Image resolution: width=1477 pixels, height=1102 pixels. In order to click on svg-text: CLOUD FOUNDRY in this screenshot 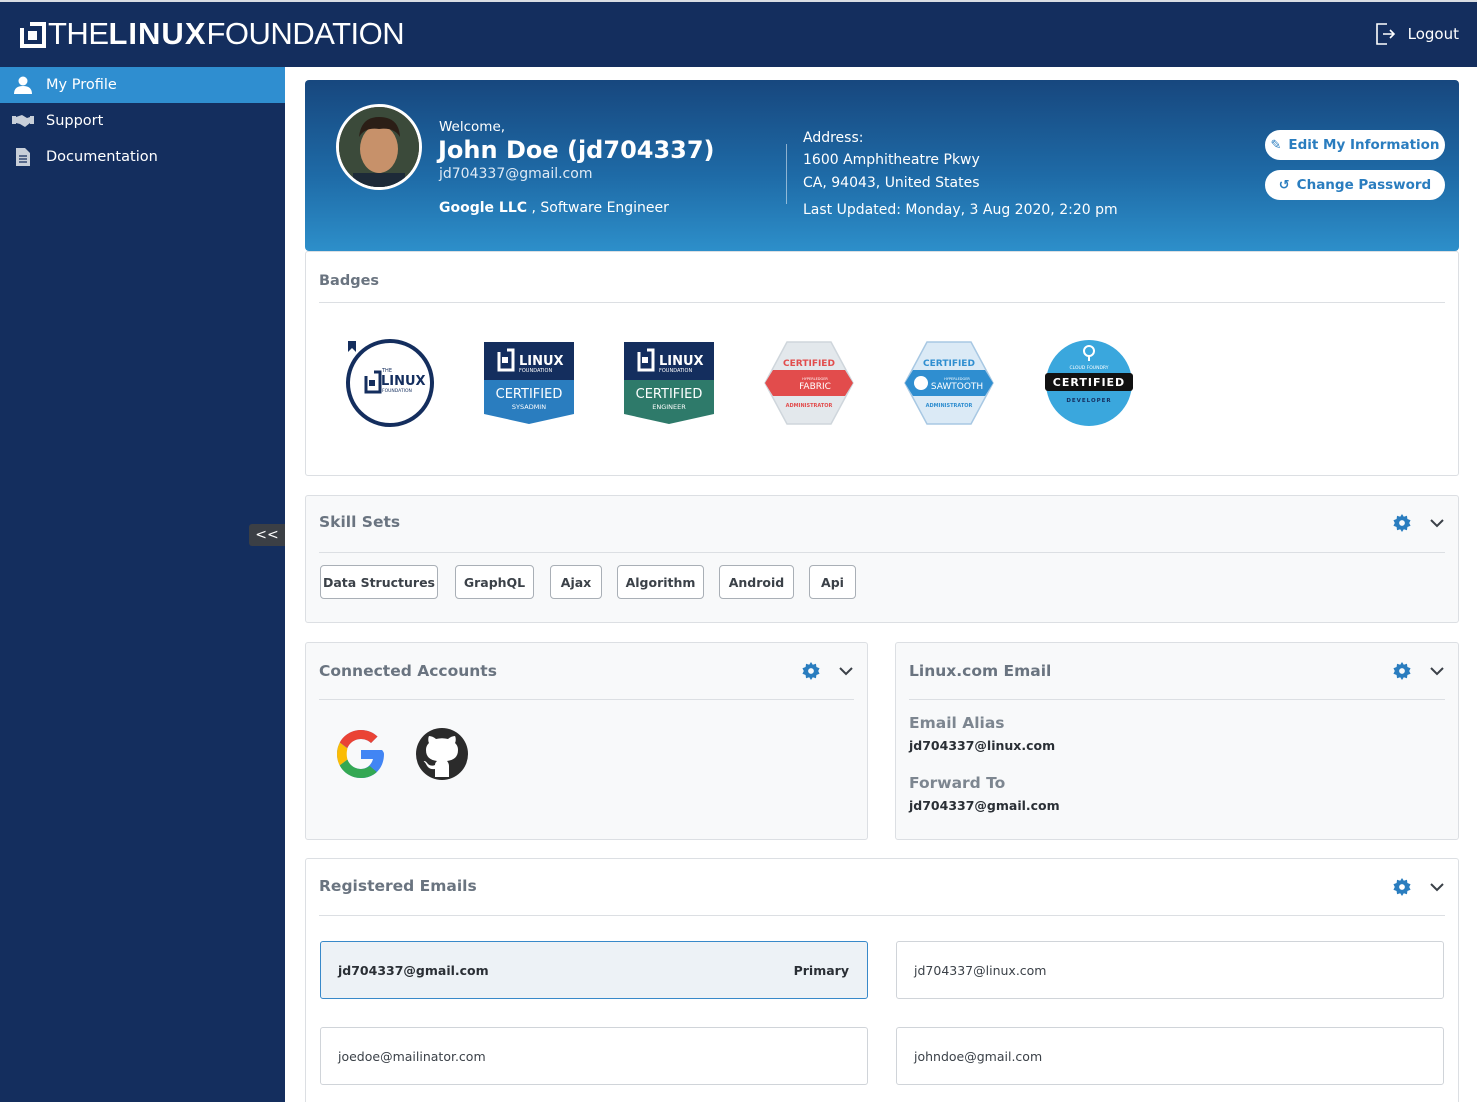, I will do `click(1088, 368)`.